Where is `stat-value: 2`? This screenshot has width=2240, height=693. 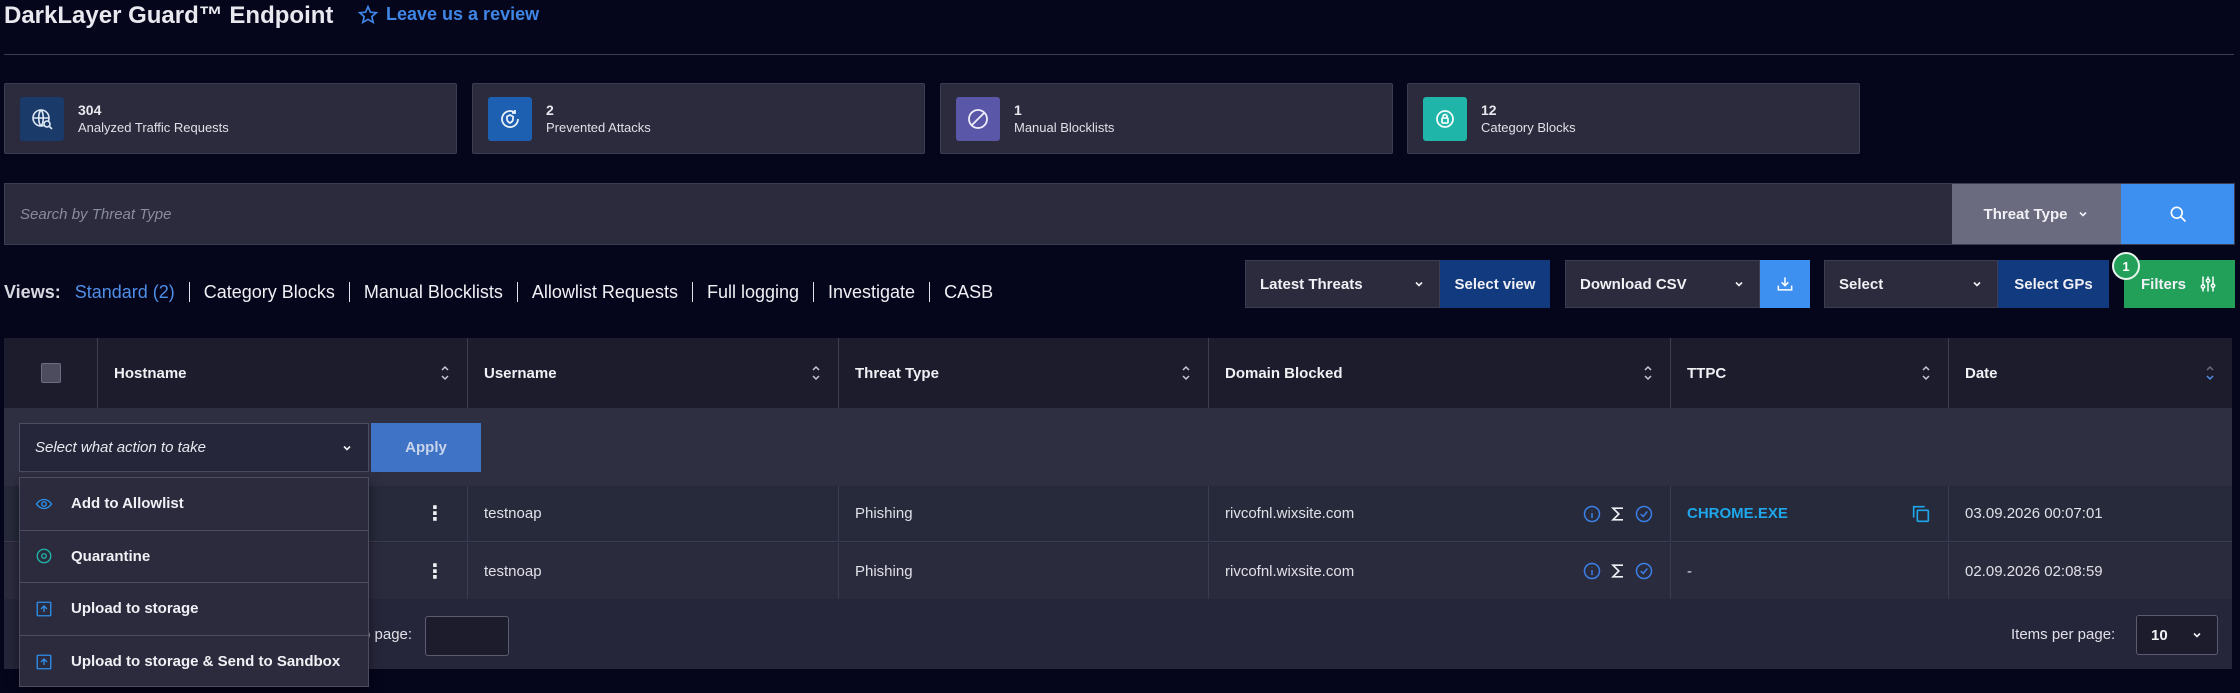
stat-value: 2 is located at coordinates (550, 109).